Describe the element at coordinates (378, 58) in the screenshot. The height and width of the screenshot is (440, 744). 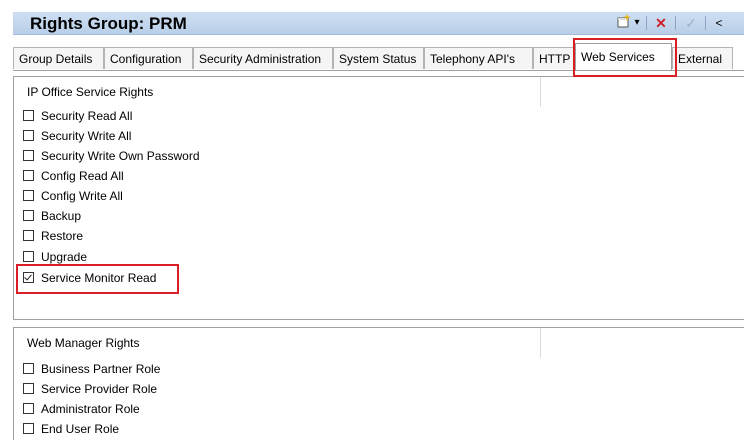
I see `tab-system-status: System Status` at that location.